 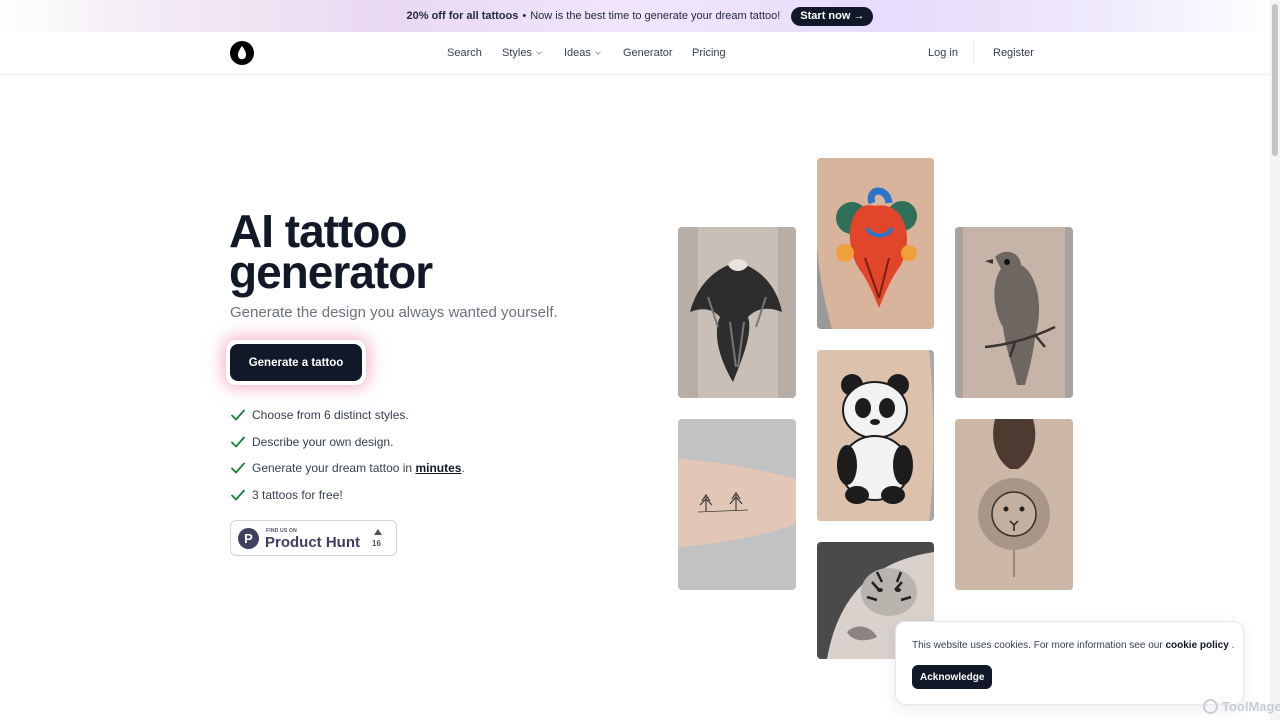 I want to click on promo-discount: 20% off for all tattoos, so click(x=462, y=16).